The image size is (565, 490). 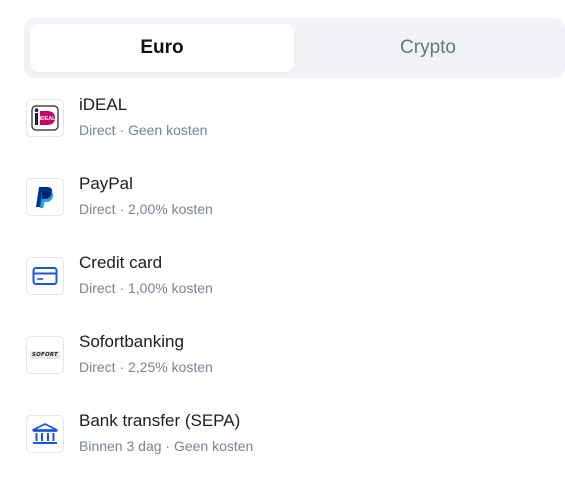 What do you see at coordinates (45, 434) in the screenshot?
I see `bank-icon` at bounding box center [45, 434].